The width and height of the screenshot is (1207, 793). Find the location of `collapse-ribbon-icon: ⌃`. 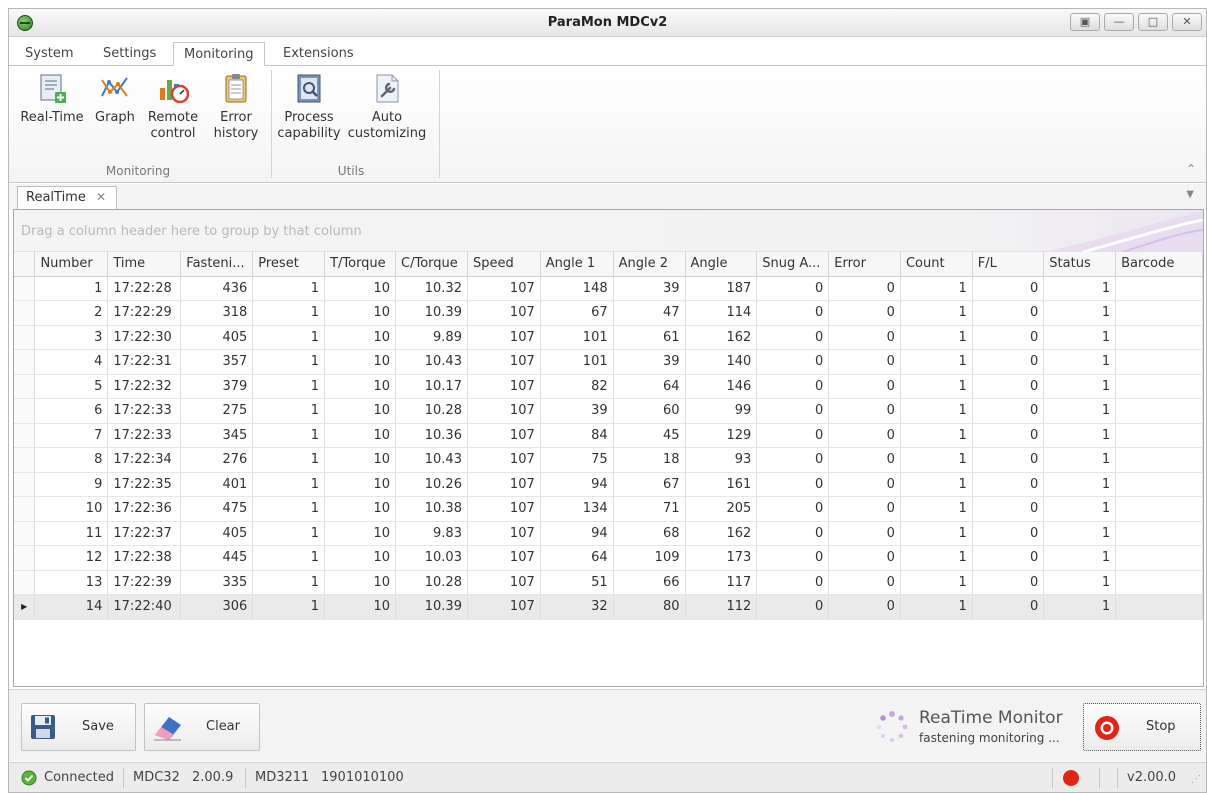

collapse-ribbon-icon: ⌃ is located at coordinates (1191, 169).